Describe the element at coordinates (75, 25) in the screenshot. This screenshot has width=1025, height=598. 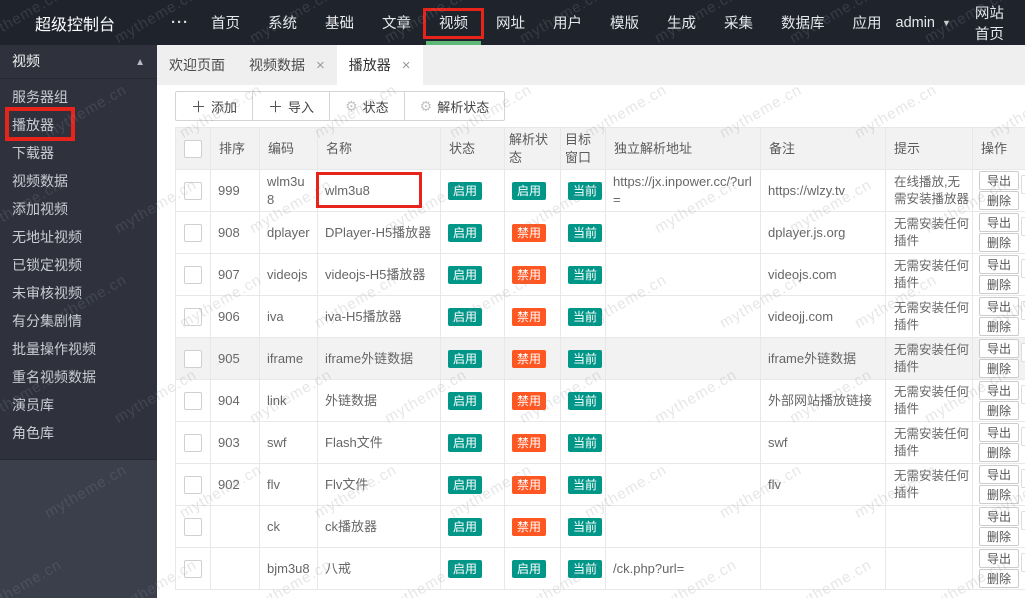
I see `app-title: 超级控制台` at that location.